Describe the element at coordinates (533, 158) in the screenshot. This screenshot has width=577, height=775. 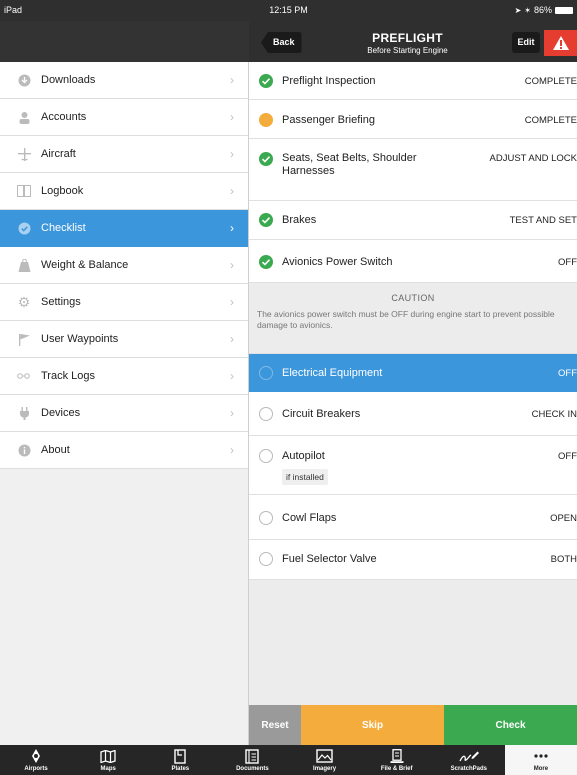
I see `item-value: ADJUST AND LOCK` at that location.